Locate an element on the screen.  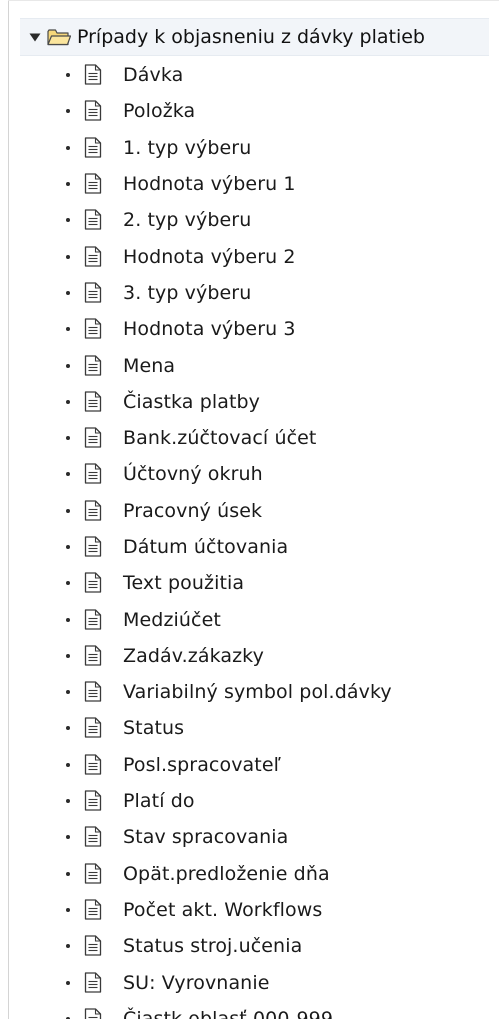
tree-item-label: Čiastka platby is located at coordinates (192, 401).